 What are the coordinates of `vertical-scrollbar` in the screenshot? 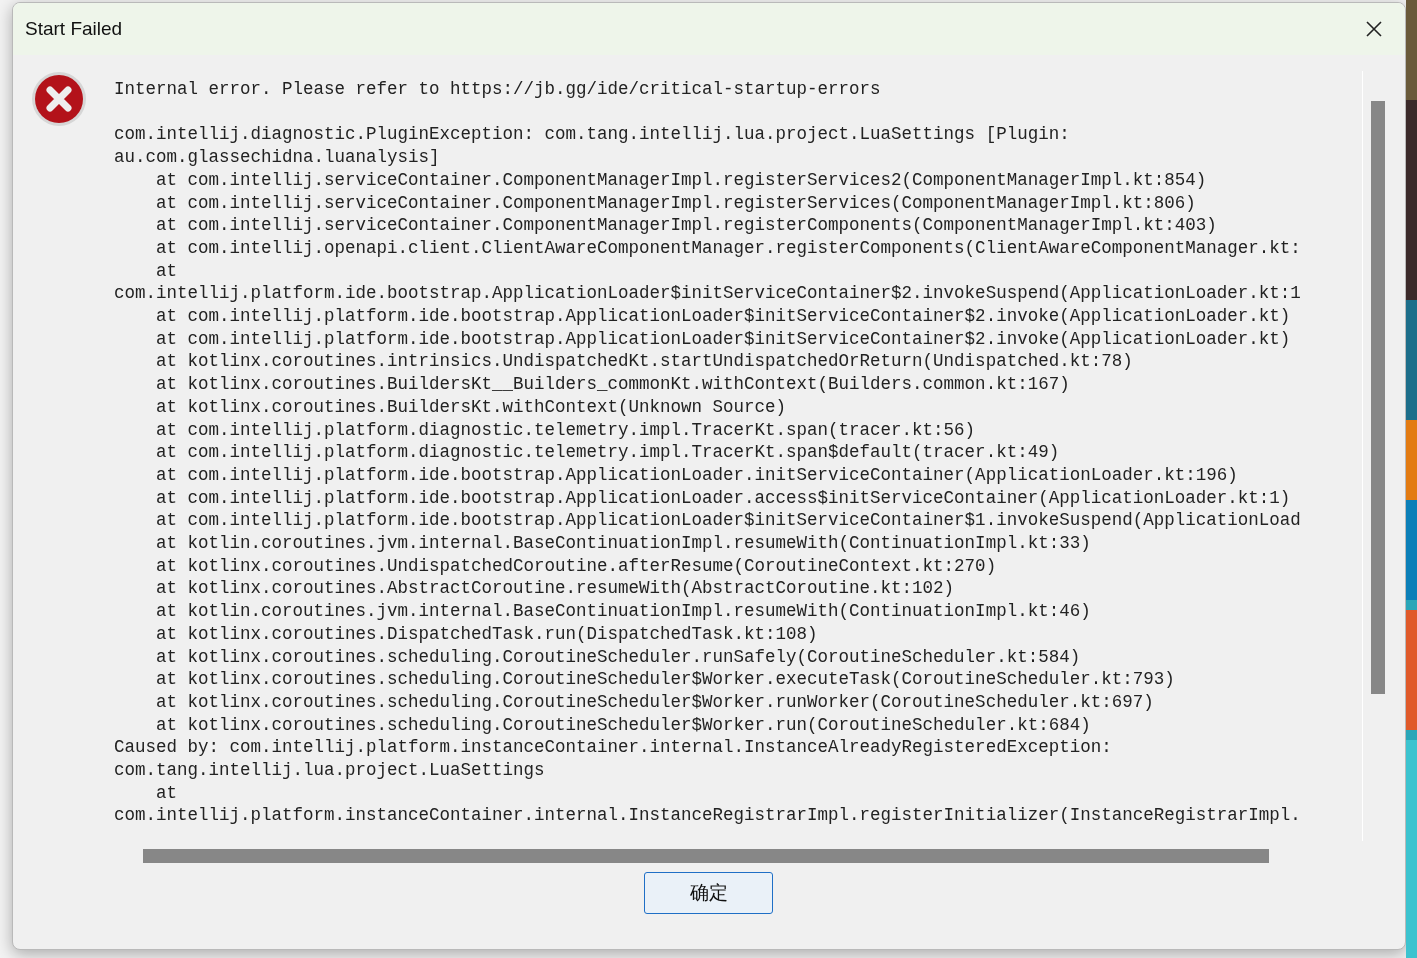 It's located at (1378, 397).